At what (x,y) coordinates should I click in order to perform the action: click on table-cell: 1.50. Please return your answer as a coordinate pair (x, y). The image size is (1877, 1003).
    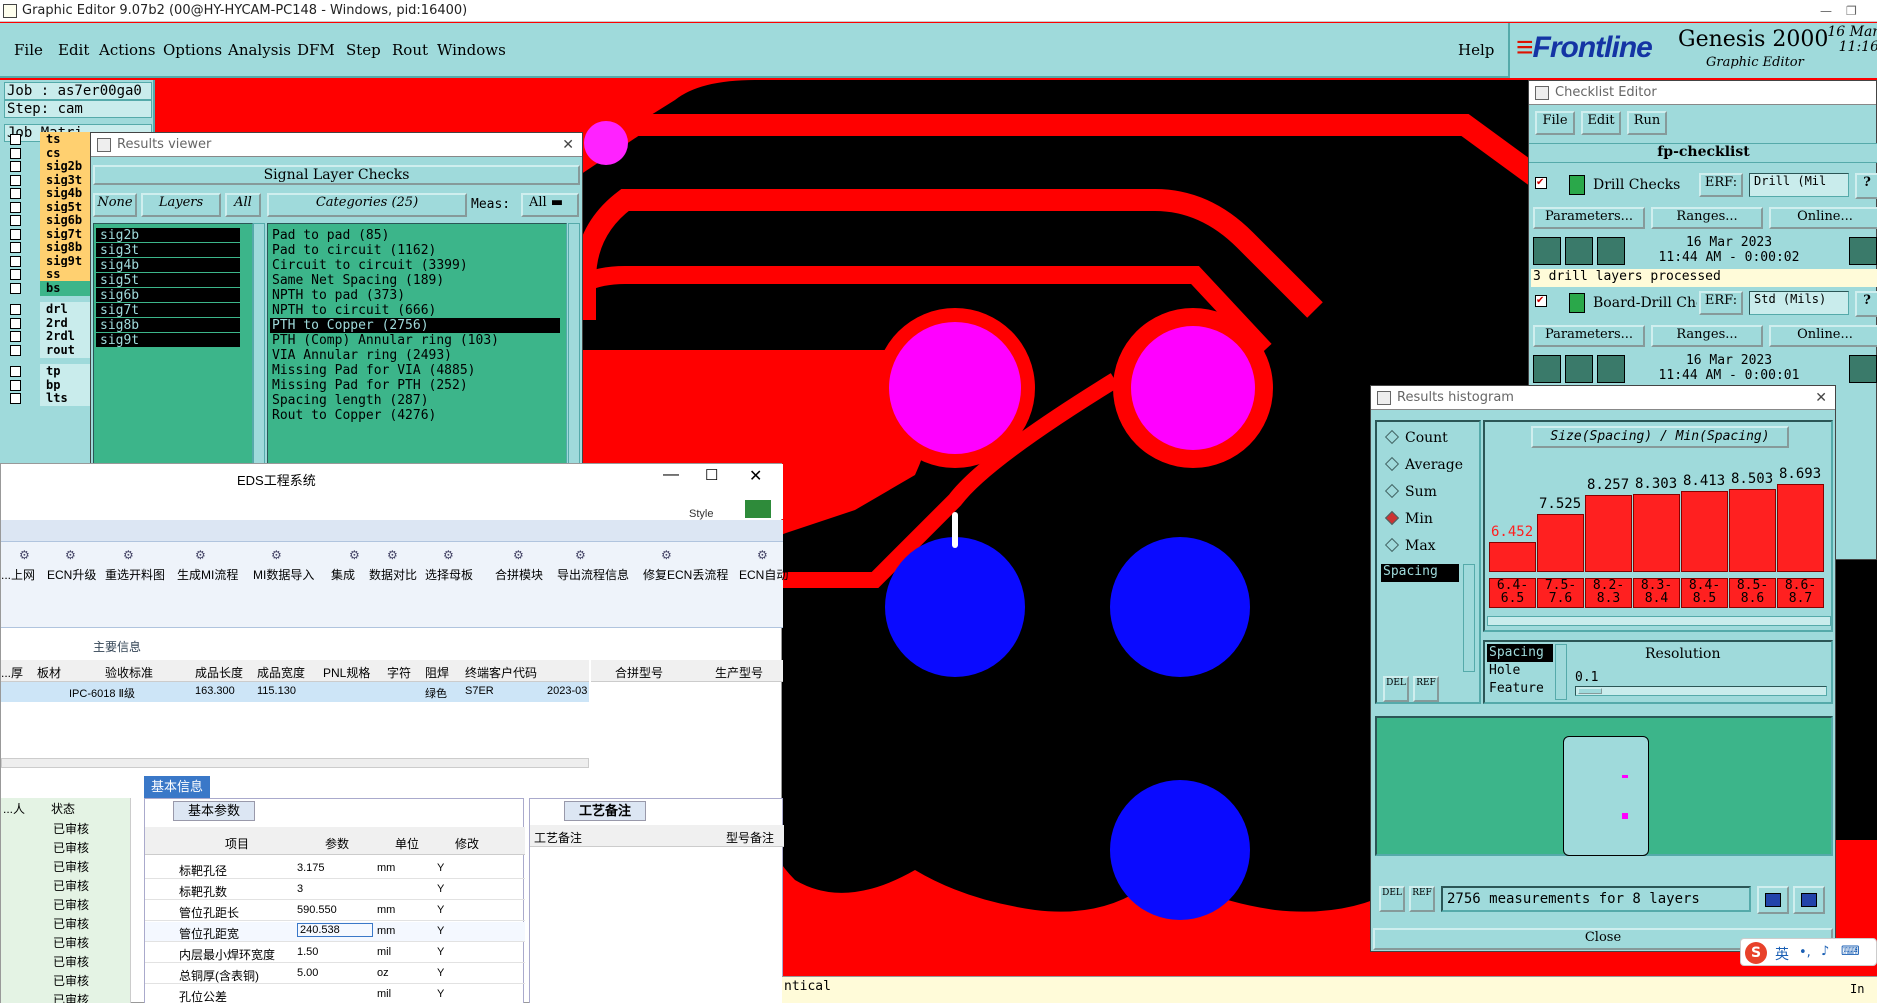
    Looking at the image, I should click on (307, 952).